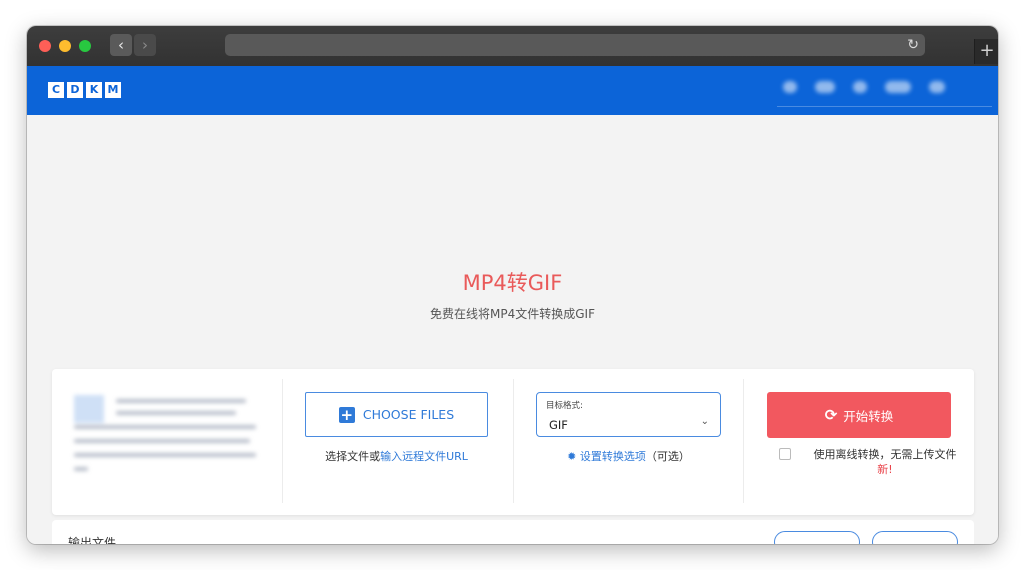 The width and height of the screenshot is (1024, 570). I want to click on blurred-instructions, so click(165, 439).